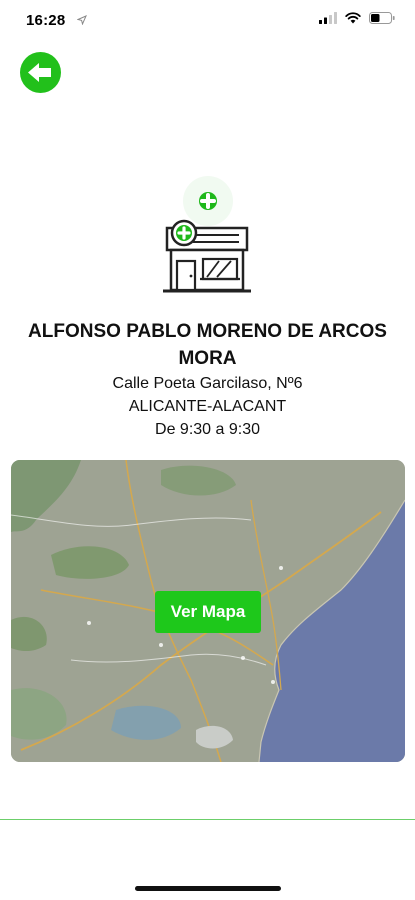  What do you see at coordinates (207, 234) in the screenshot?
I see `pharmacy-store-icon` at bounding box center [207, 234].